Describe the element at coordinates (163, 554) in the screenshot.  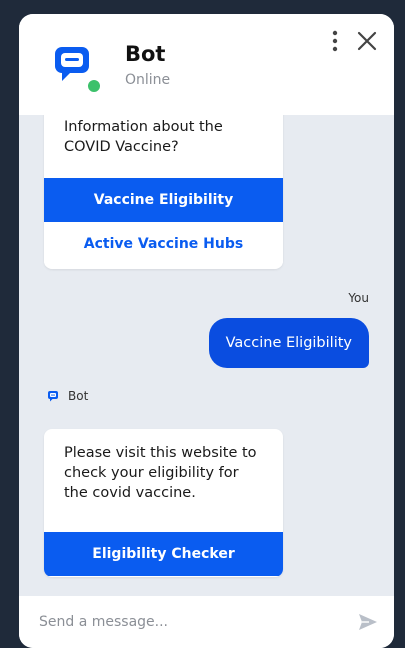
I see `eligibility-checker-button: Eligibility Checker` at that location.